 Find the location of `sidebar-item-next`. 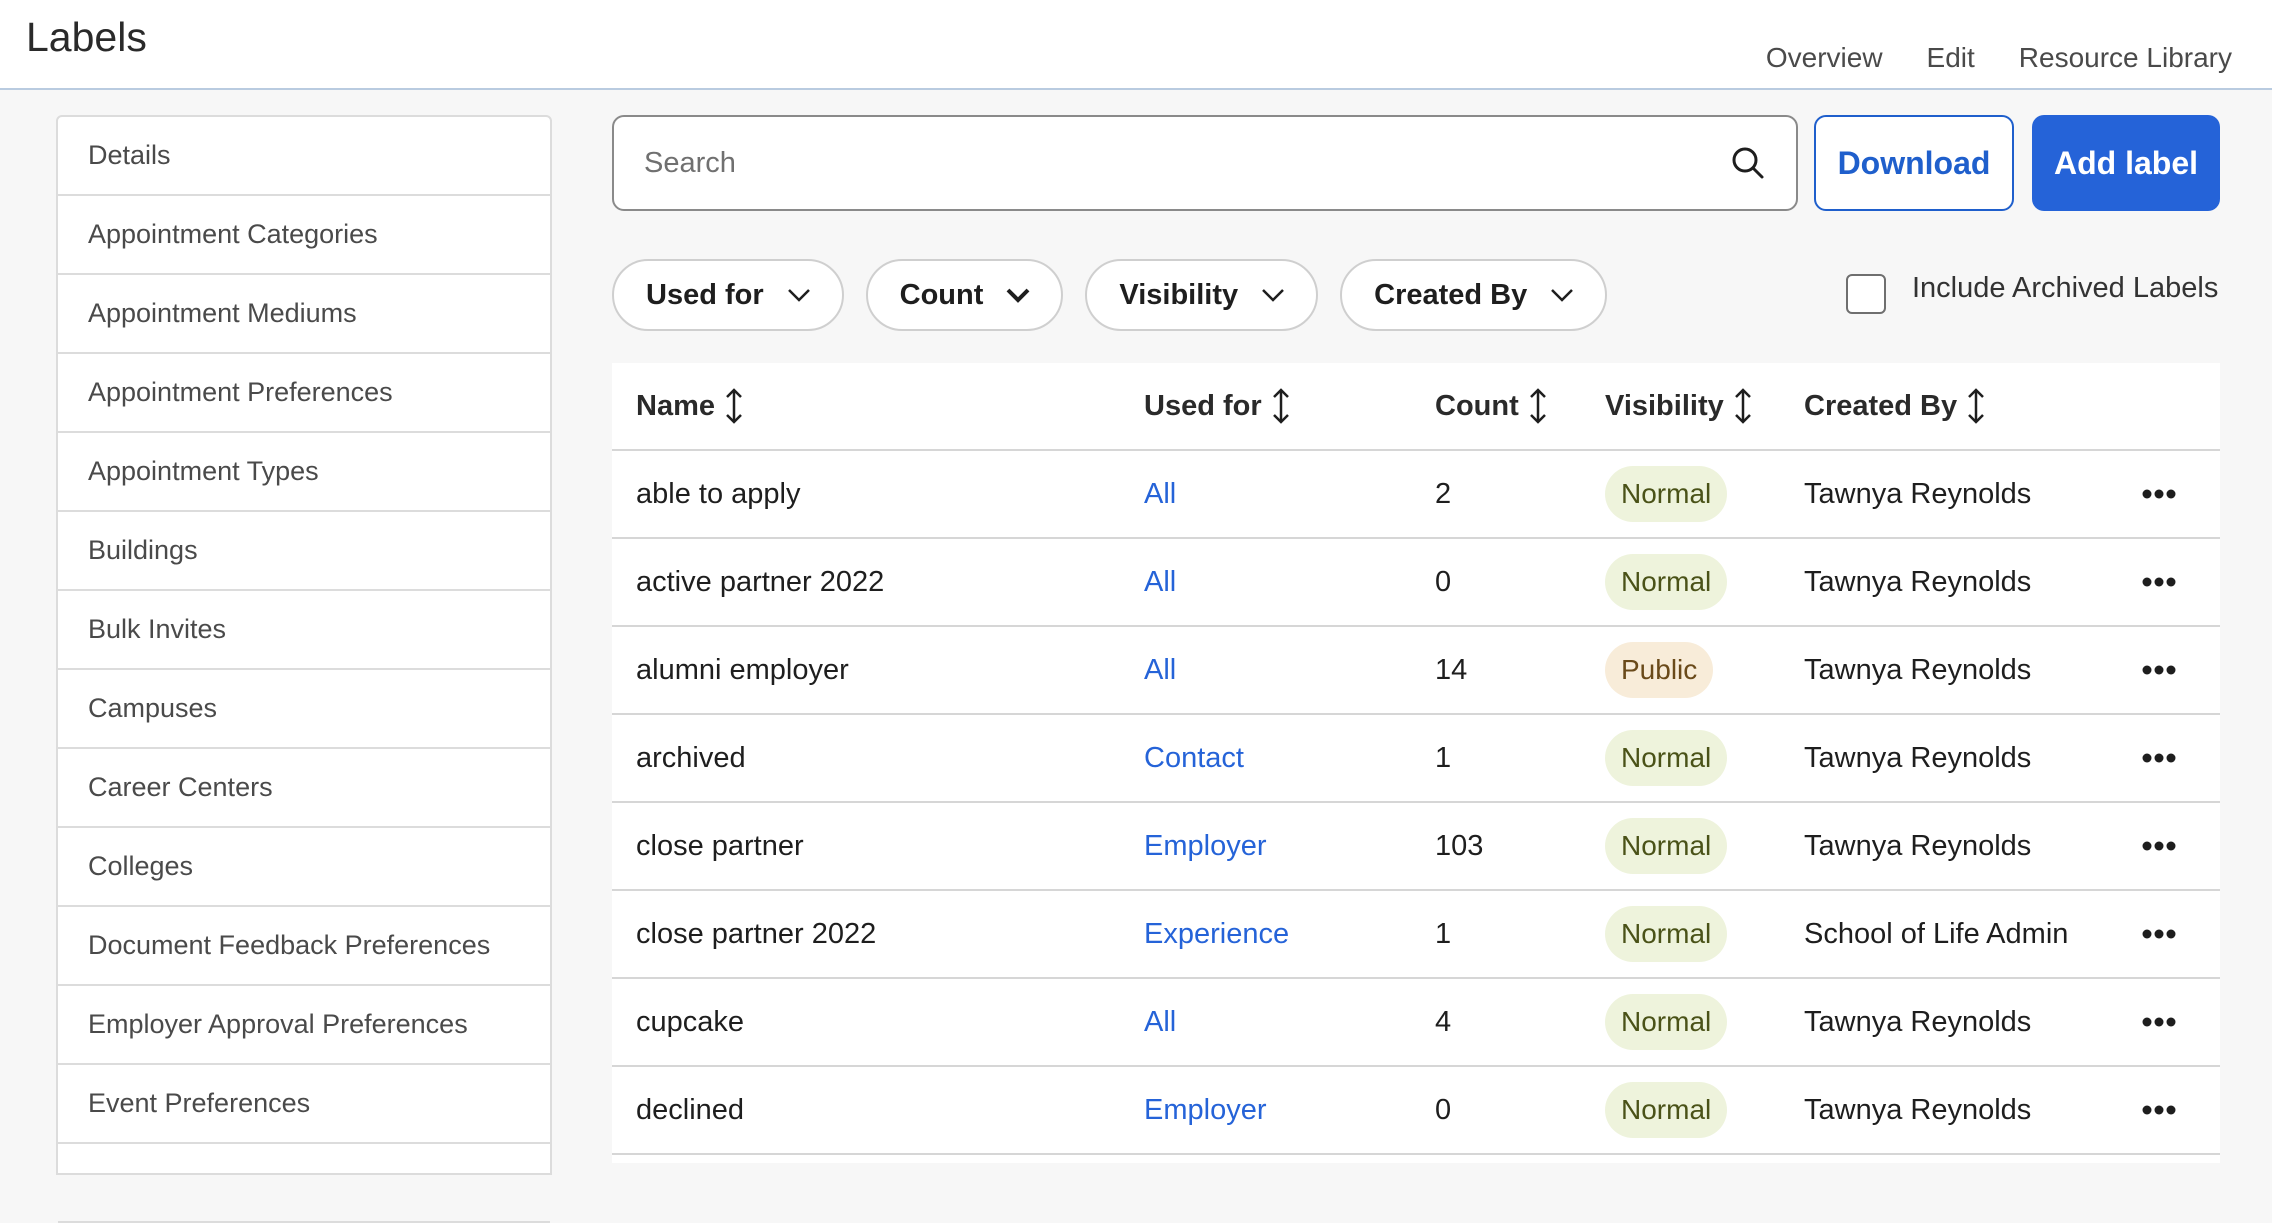

sidebar-item-next is located at coordinates (304, 1183).